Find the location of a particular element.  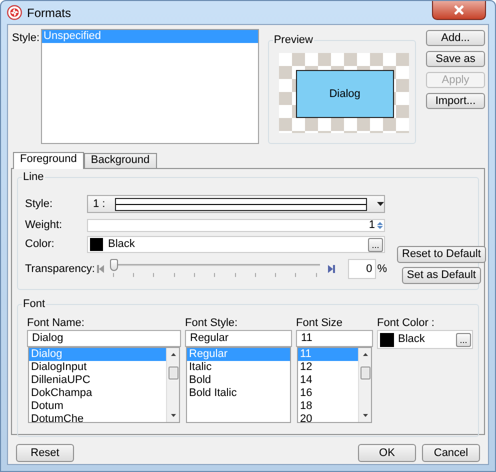

reset-button: Reset is located at coordinates (45, 453).